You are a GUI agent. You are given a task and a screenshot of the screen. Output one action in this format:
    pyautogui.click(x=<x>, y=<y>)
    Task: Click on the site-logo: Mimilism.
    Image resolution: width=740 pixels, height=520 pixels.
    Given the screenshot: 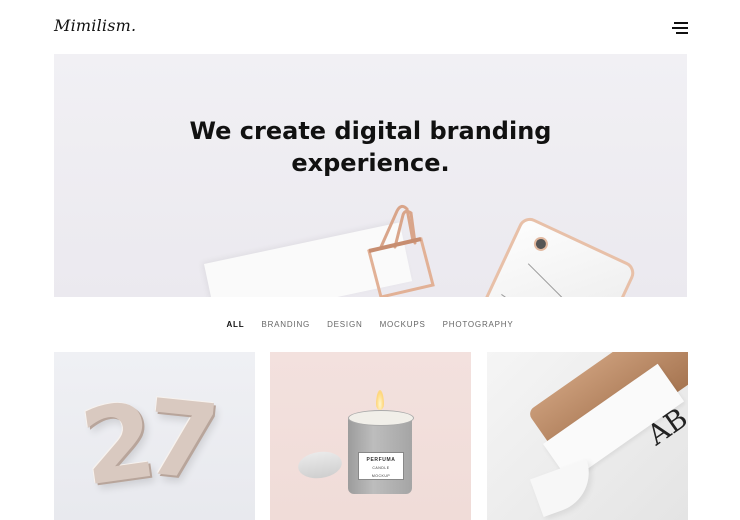 What is the action you would take?
    pyautogui.click(x=95, y=25)
    